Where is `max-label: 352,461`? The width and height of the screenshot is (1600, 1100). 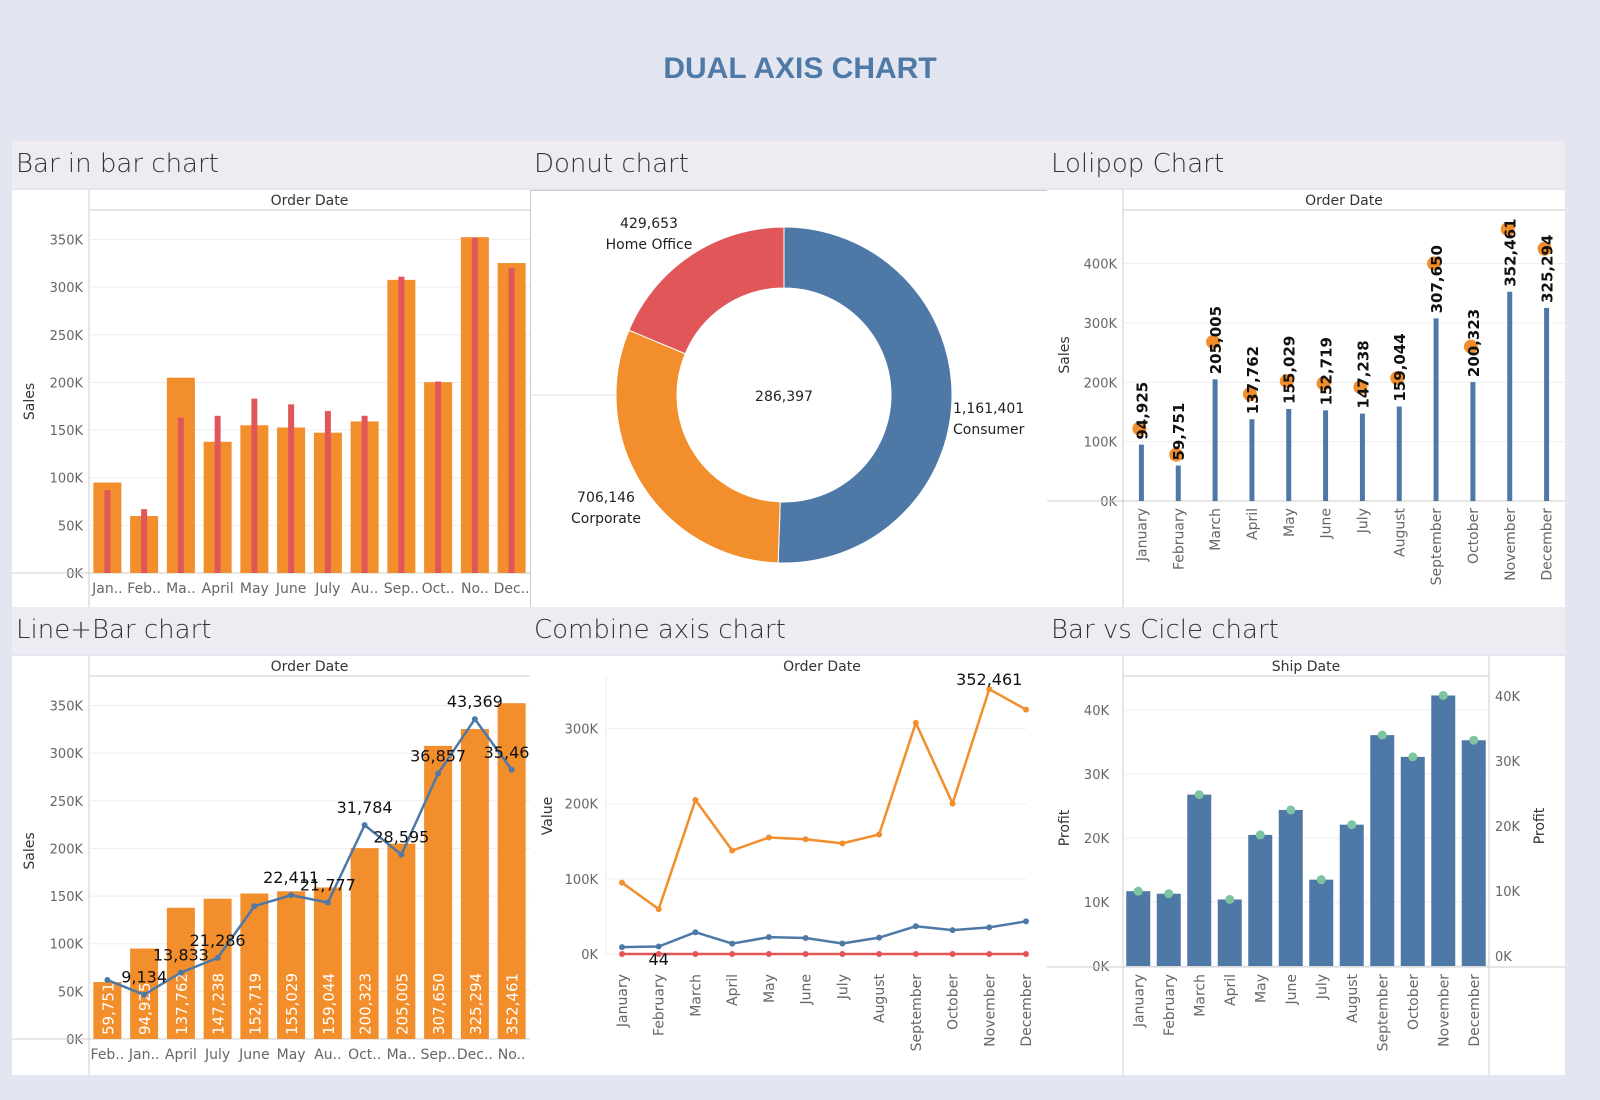 max-label: 352,461 is located at coordinates (989, 679).